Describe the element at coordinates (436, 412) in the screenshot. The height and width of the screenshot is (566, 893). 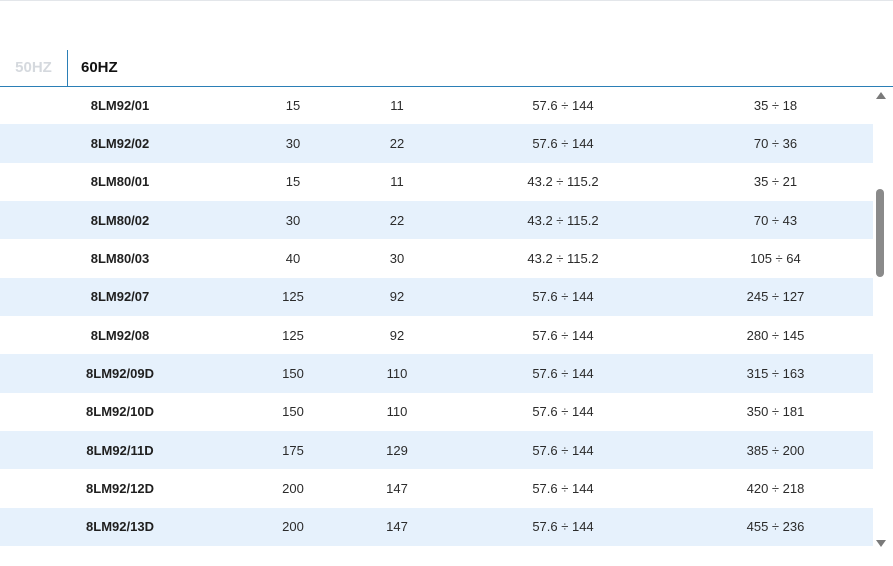
I see `table-row: 8LM92/10D 150 110 57.6 ÷ 144 350 ÷ 181` at that location.